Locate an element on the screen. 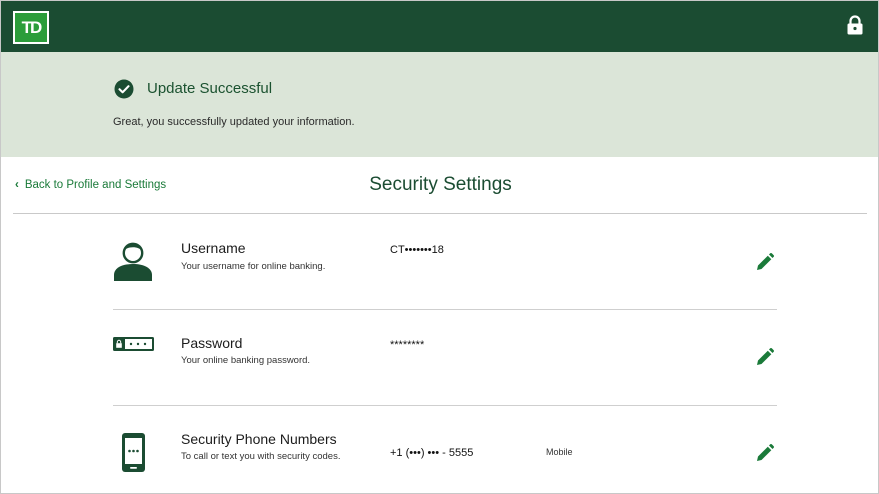 Image resolution: width=879 pixels, height=494 pixels. edit-password-icon is located at coordinates (765, 357).